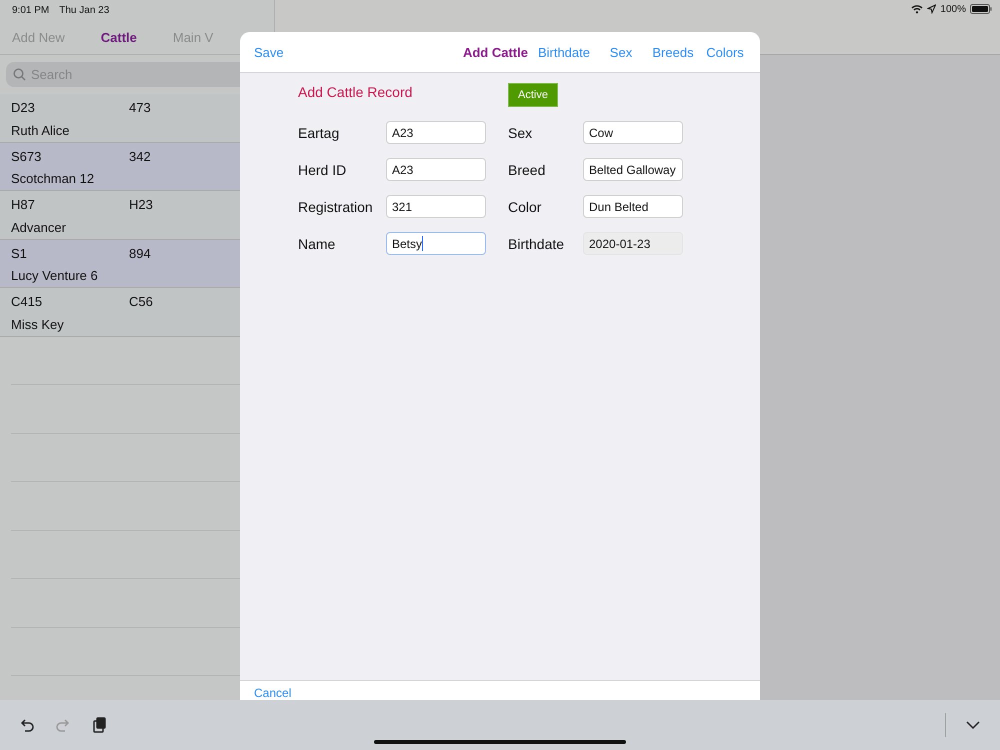  I want to click on input-field: 321, so click(436, 206).